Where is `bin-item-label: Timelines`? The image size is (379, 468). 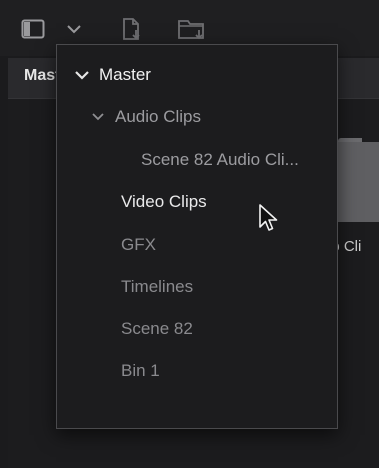
bin-item-label: Timelines is located at coordinates (157, 286).